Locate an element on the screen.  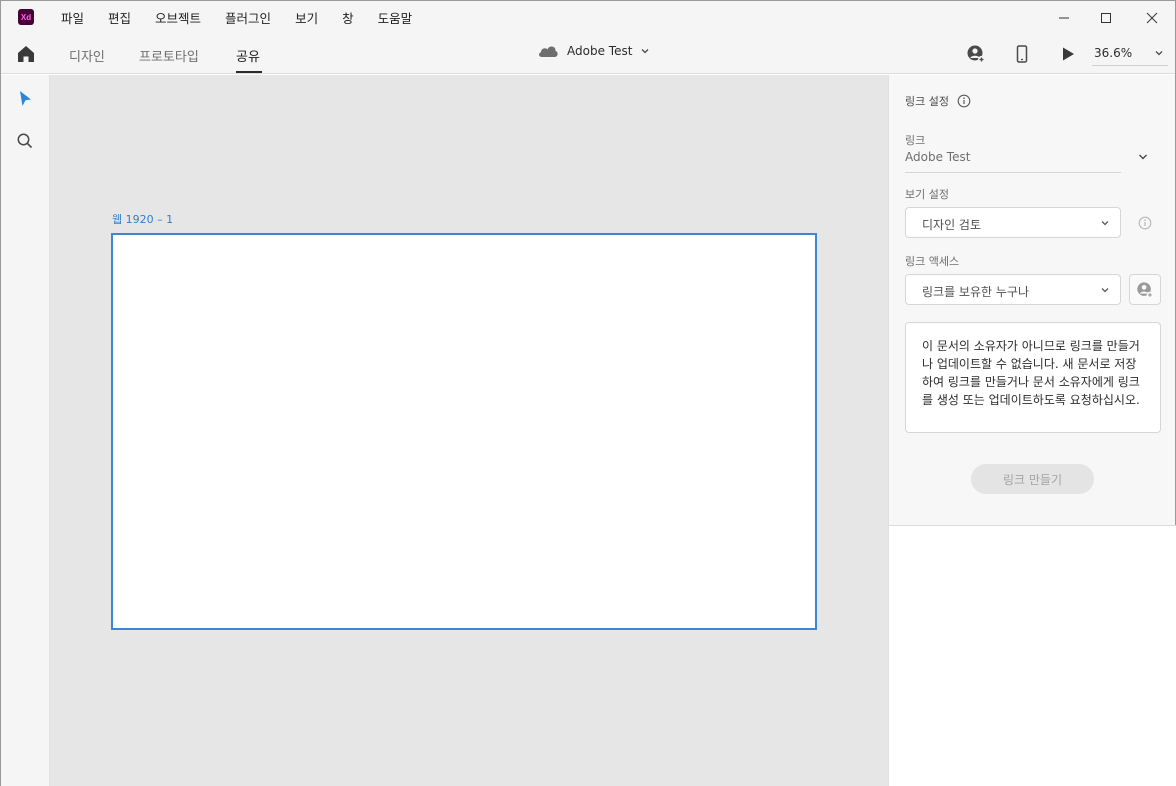
invite-collaborator-button is located at coordinates (1145, 289).